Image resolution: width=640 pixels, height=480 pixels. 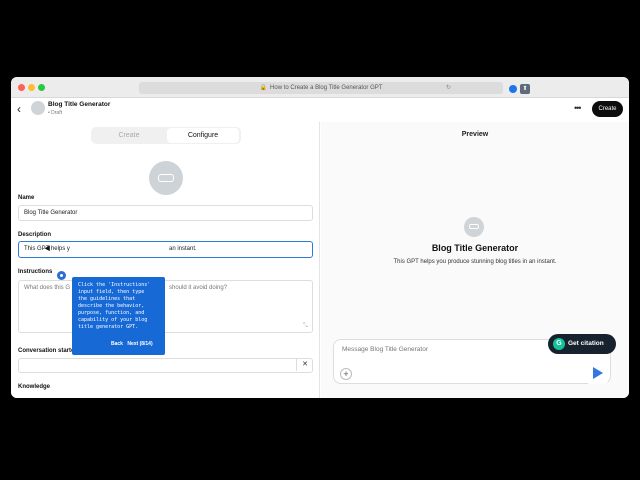 I want to click on preview-heading: Preview, so click(x=475, y=134).